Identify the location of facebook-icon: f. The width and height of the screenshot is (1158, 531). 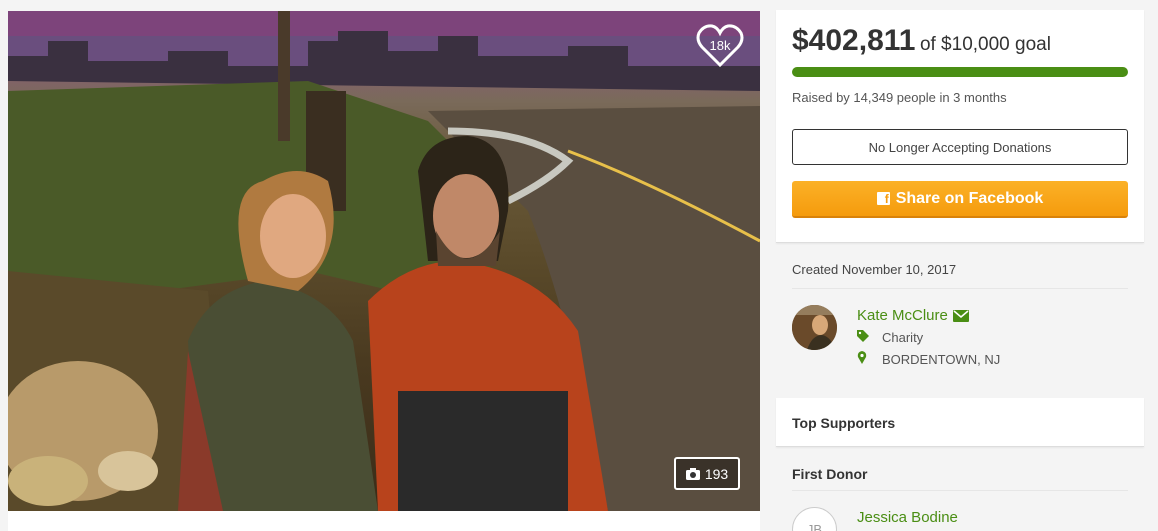
(883, 199).